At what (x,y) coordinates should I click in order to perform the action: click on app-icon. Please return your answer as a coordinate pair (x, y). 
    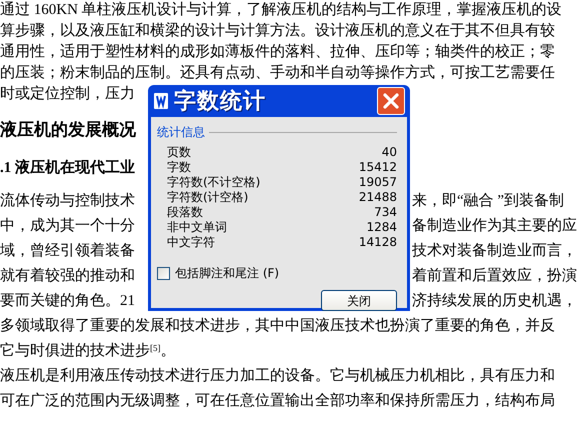
    Looking at the image, I should click on (161, 101).